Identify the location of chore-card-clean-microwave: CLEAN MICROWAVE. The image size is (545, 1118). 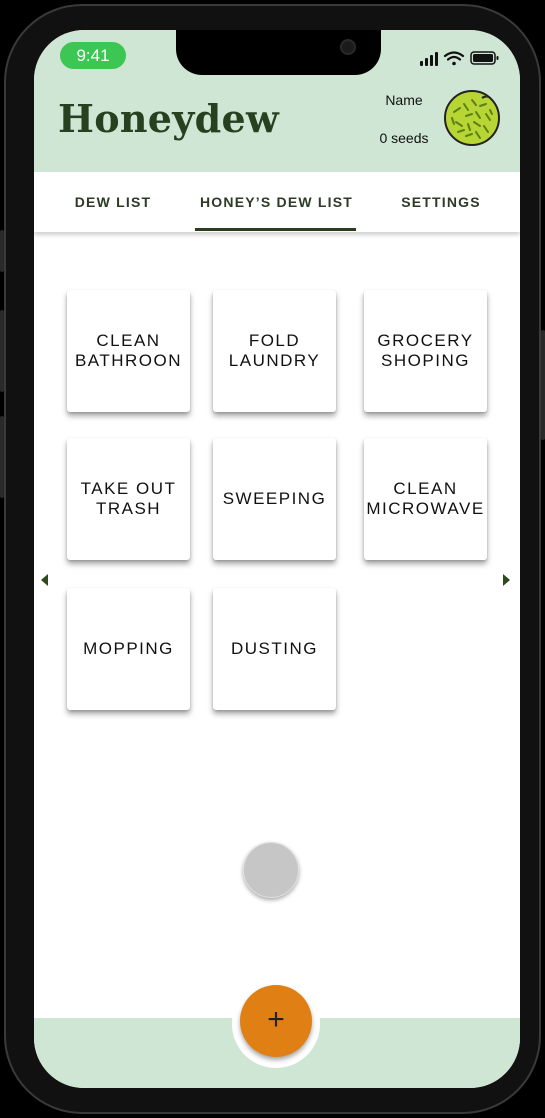
(425, 499).